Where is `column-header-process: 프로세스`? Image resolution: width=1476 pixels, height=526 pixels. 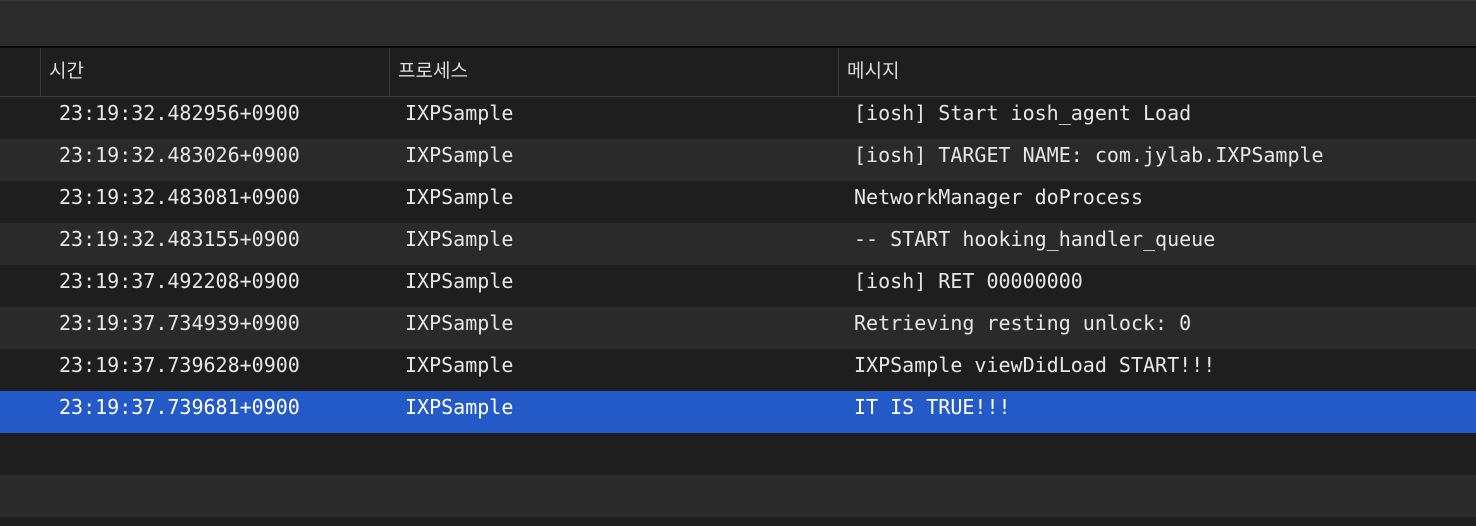
column-header-process: 프로세스 is located at coordinates (613, 72).